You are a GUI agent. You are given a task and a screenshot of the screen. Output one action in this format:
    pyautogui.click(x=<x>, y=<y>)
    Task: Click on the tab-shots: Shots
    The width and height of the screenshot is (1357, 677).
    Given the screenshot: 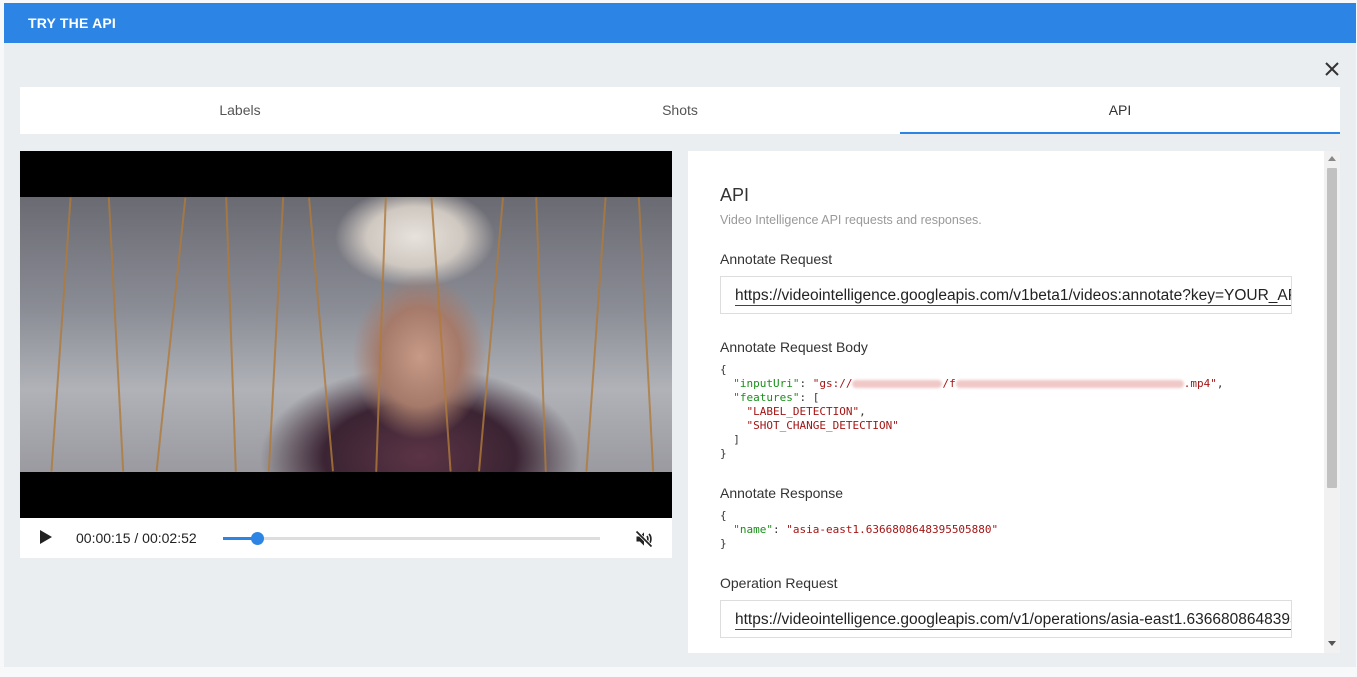 What is the action you would take?
    pyautogui.click(x=680, y=110)
    